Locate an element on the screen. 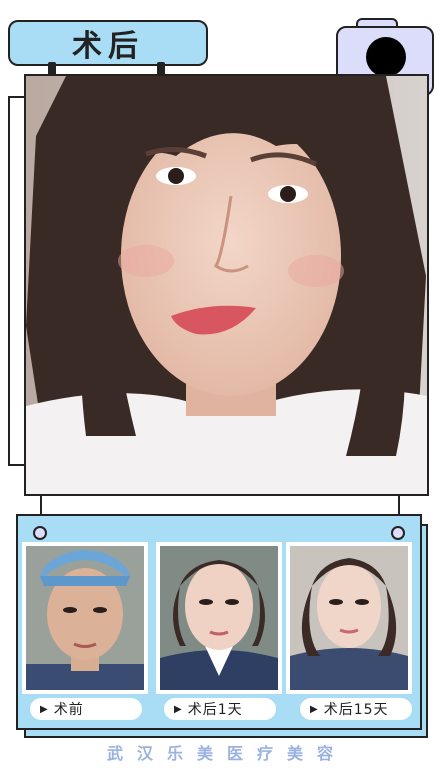 This screenshot has height=769, width=440. day1-photo is located at coordinates (219, 618).